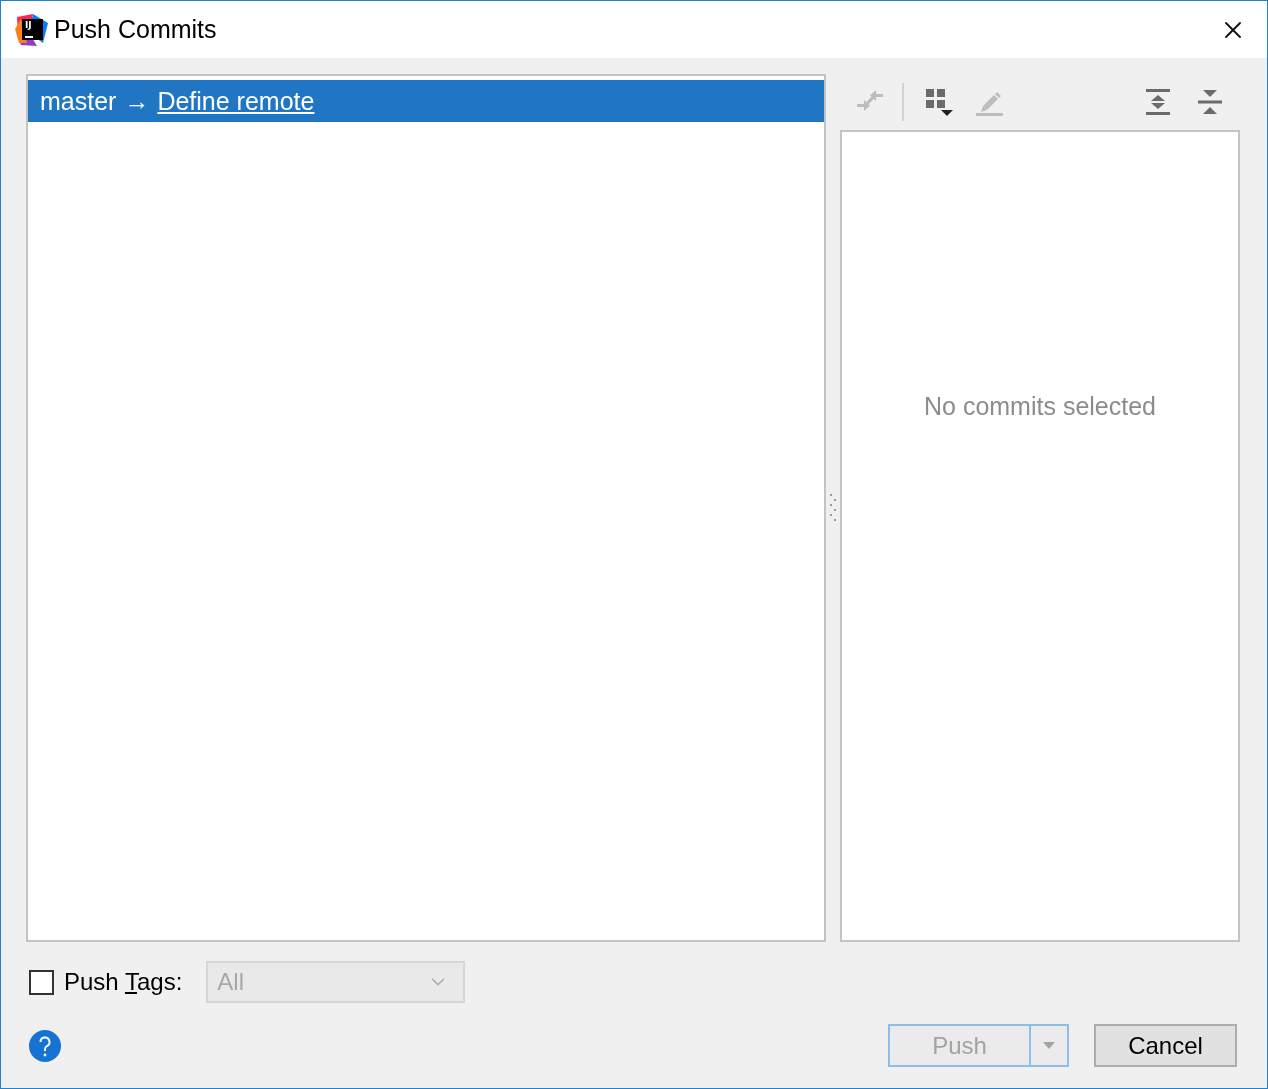 This screenshot has height=1089, width=1268. Describe the element at coordinates (426, 101) in the screenshot. I see `branch-row: master → Define remote` at that location.